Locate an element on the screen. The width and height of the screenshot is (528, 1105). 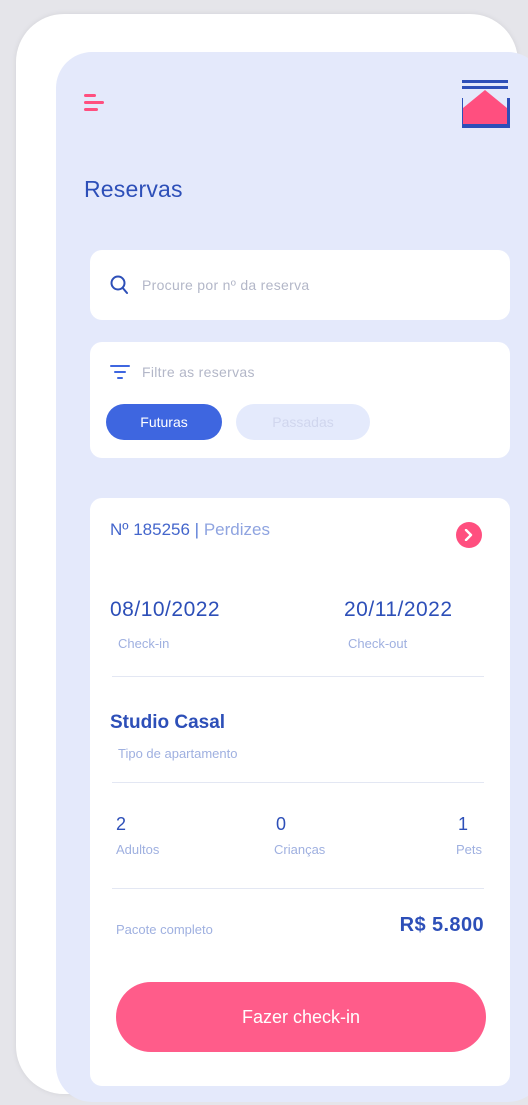
home-icon is located at coordinates (486, 102).